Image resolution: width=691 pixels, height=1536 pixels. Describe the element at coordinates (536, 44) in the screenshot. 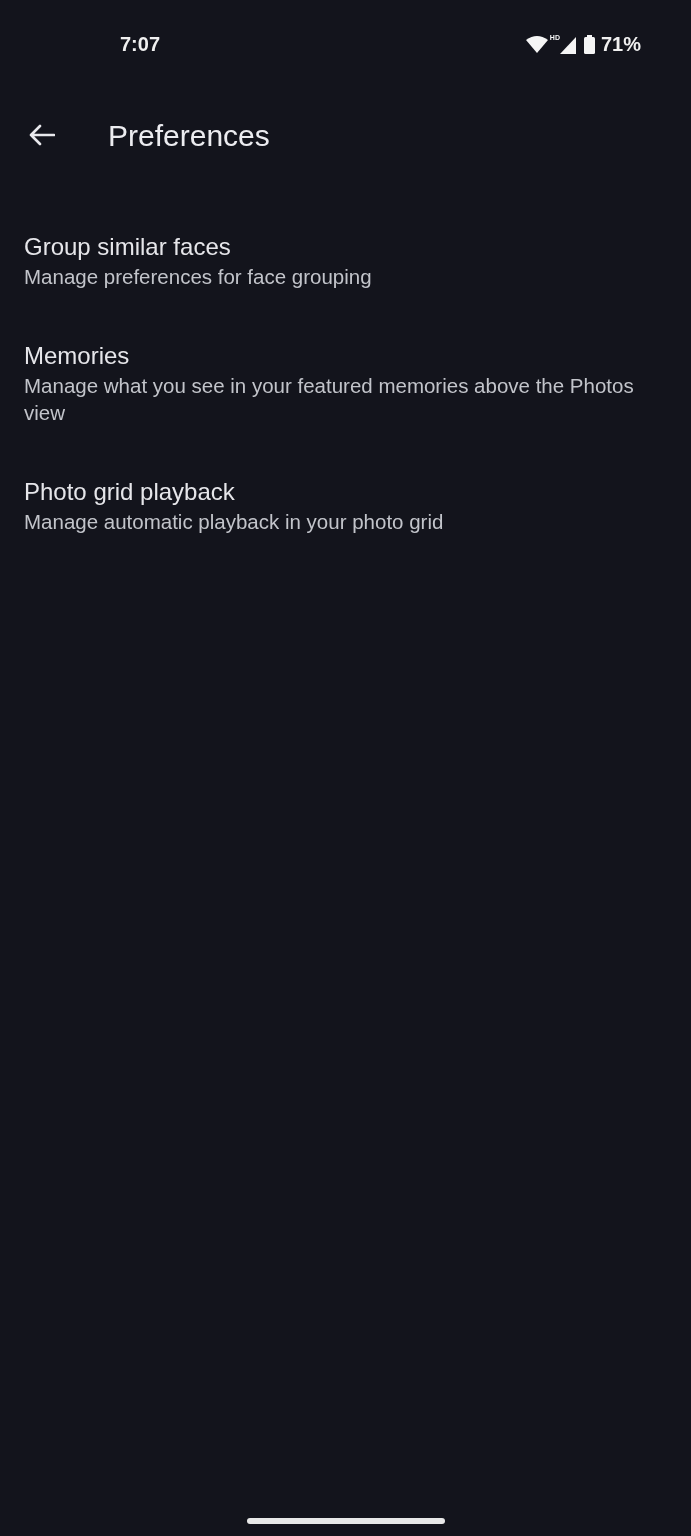

I see `wifi-icon` at that location.